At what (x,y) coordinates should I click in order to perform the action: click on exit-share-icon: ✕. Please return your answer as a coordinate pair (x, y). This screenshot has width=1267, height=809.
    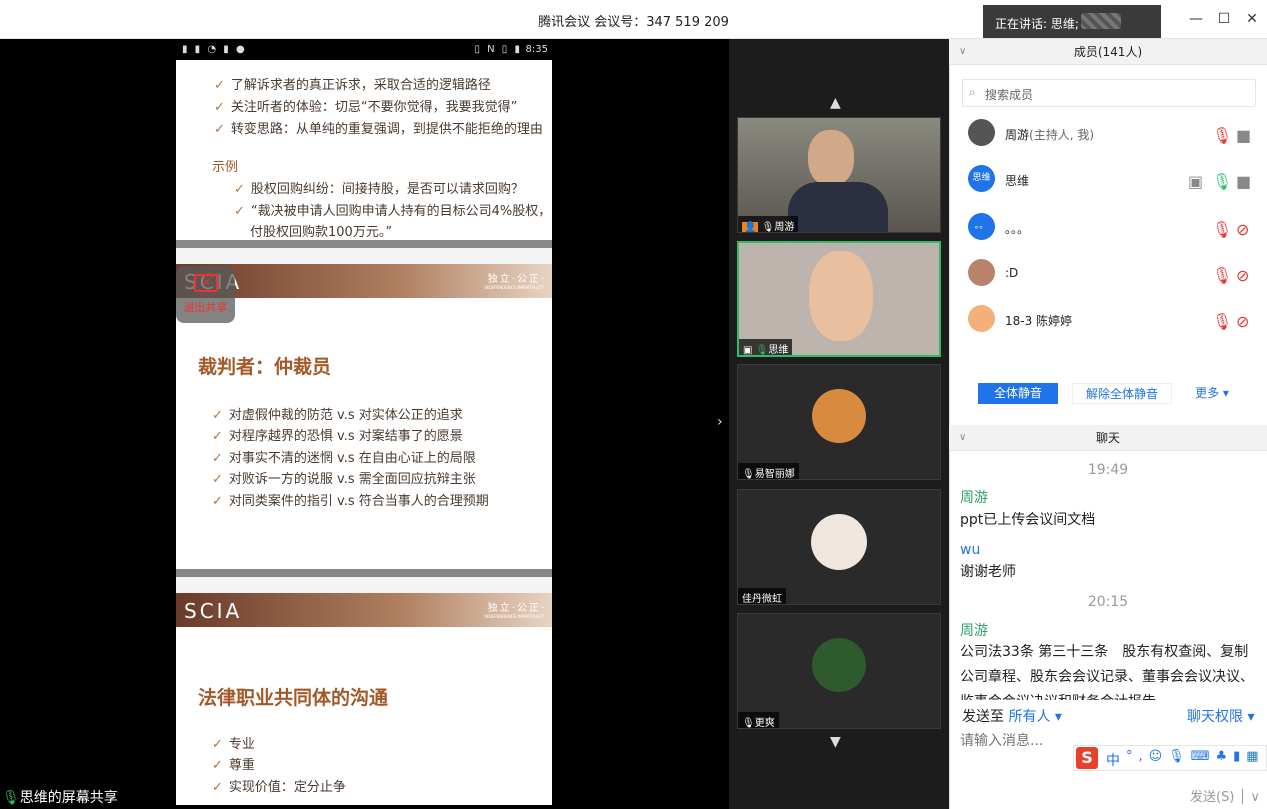
    Looking at the image, I should click on (206, 283).